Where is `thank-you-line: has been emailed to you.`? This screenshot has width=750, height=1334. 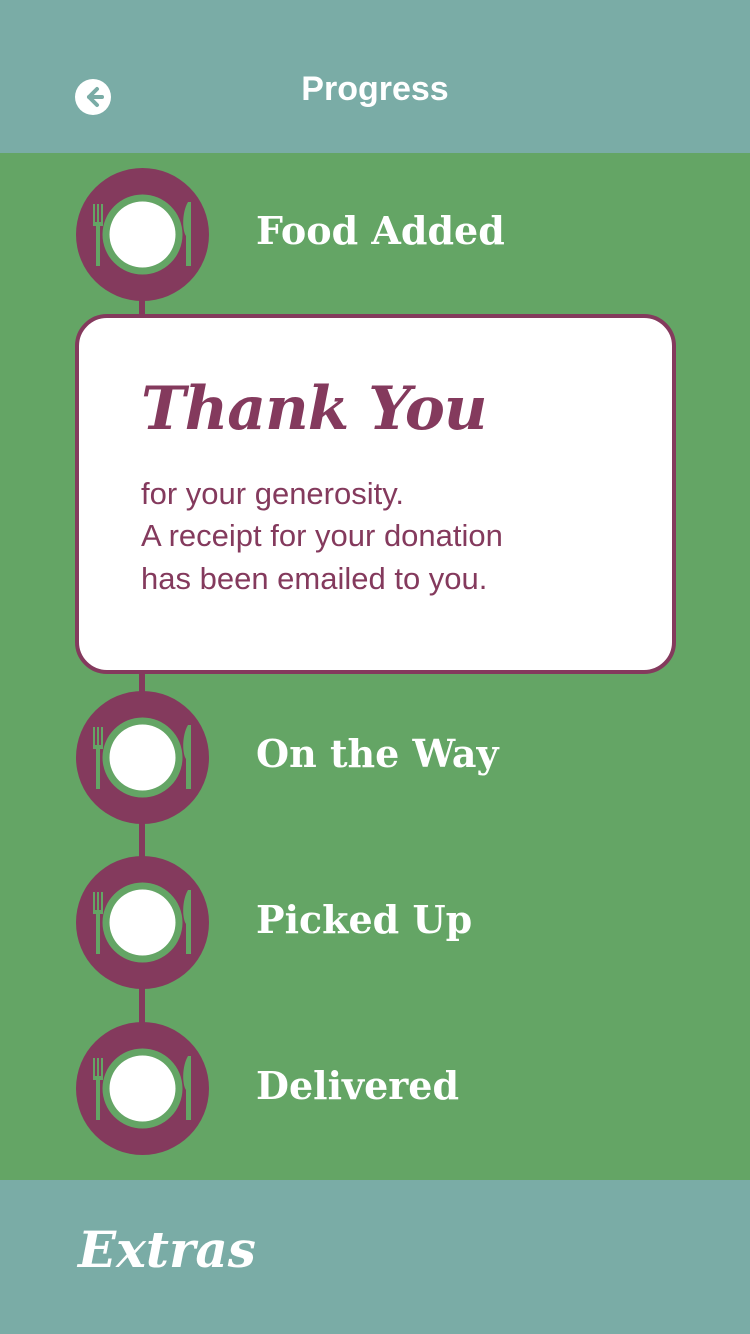 thank-you-line: has been emailed to you. is located at coordinates (314, 578).